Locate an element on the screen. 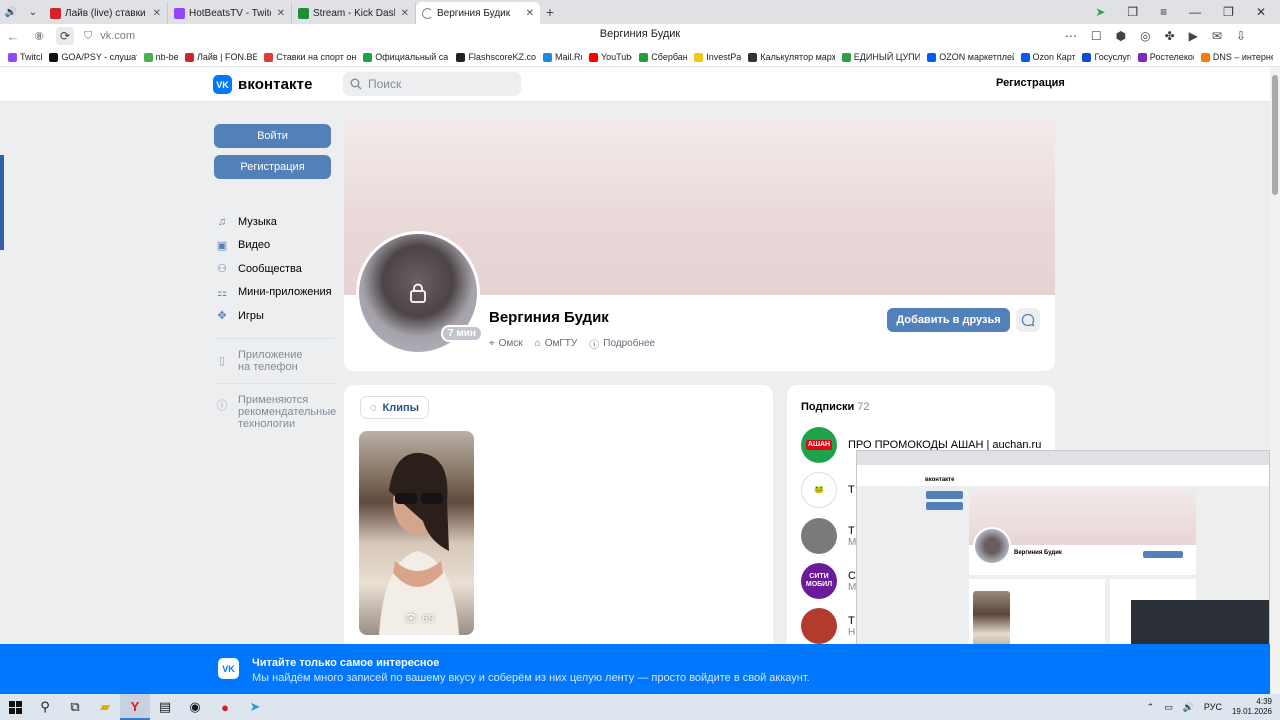  globe-icon: ◎ is located at coordinates (1145, 36).